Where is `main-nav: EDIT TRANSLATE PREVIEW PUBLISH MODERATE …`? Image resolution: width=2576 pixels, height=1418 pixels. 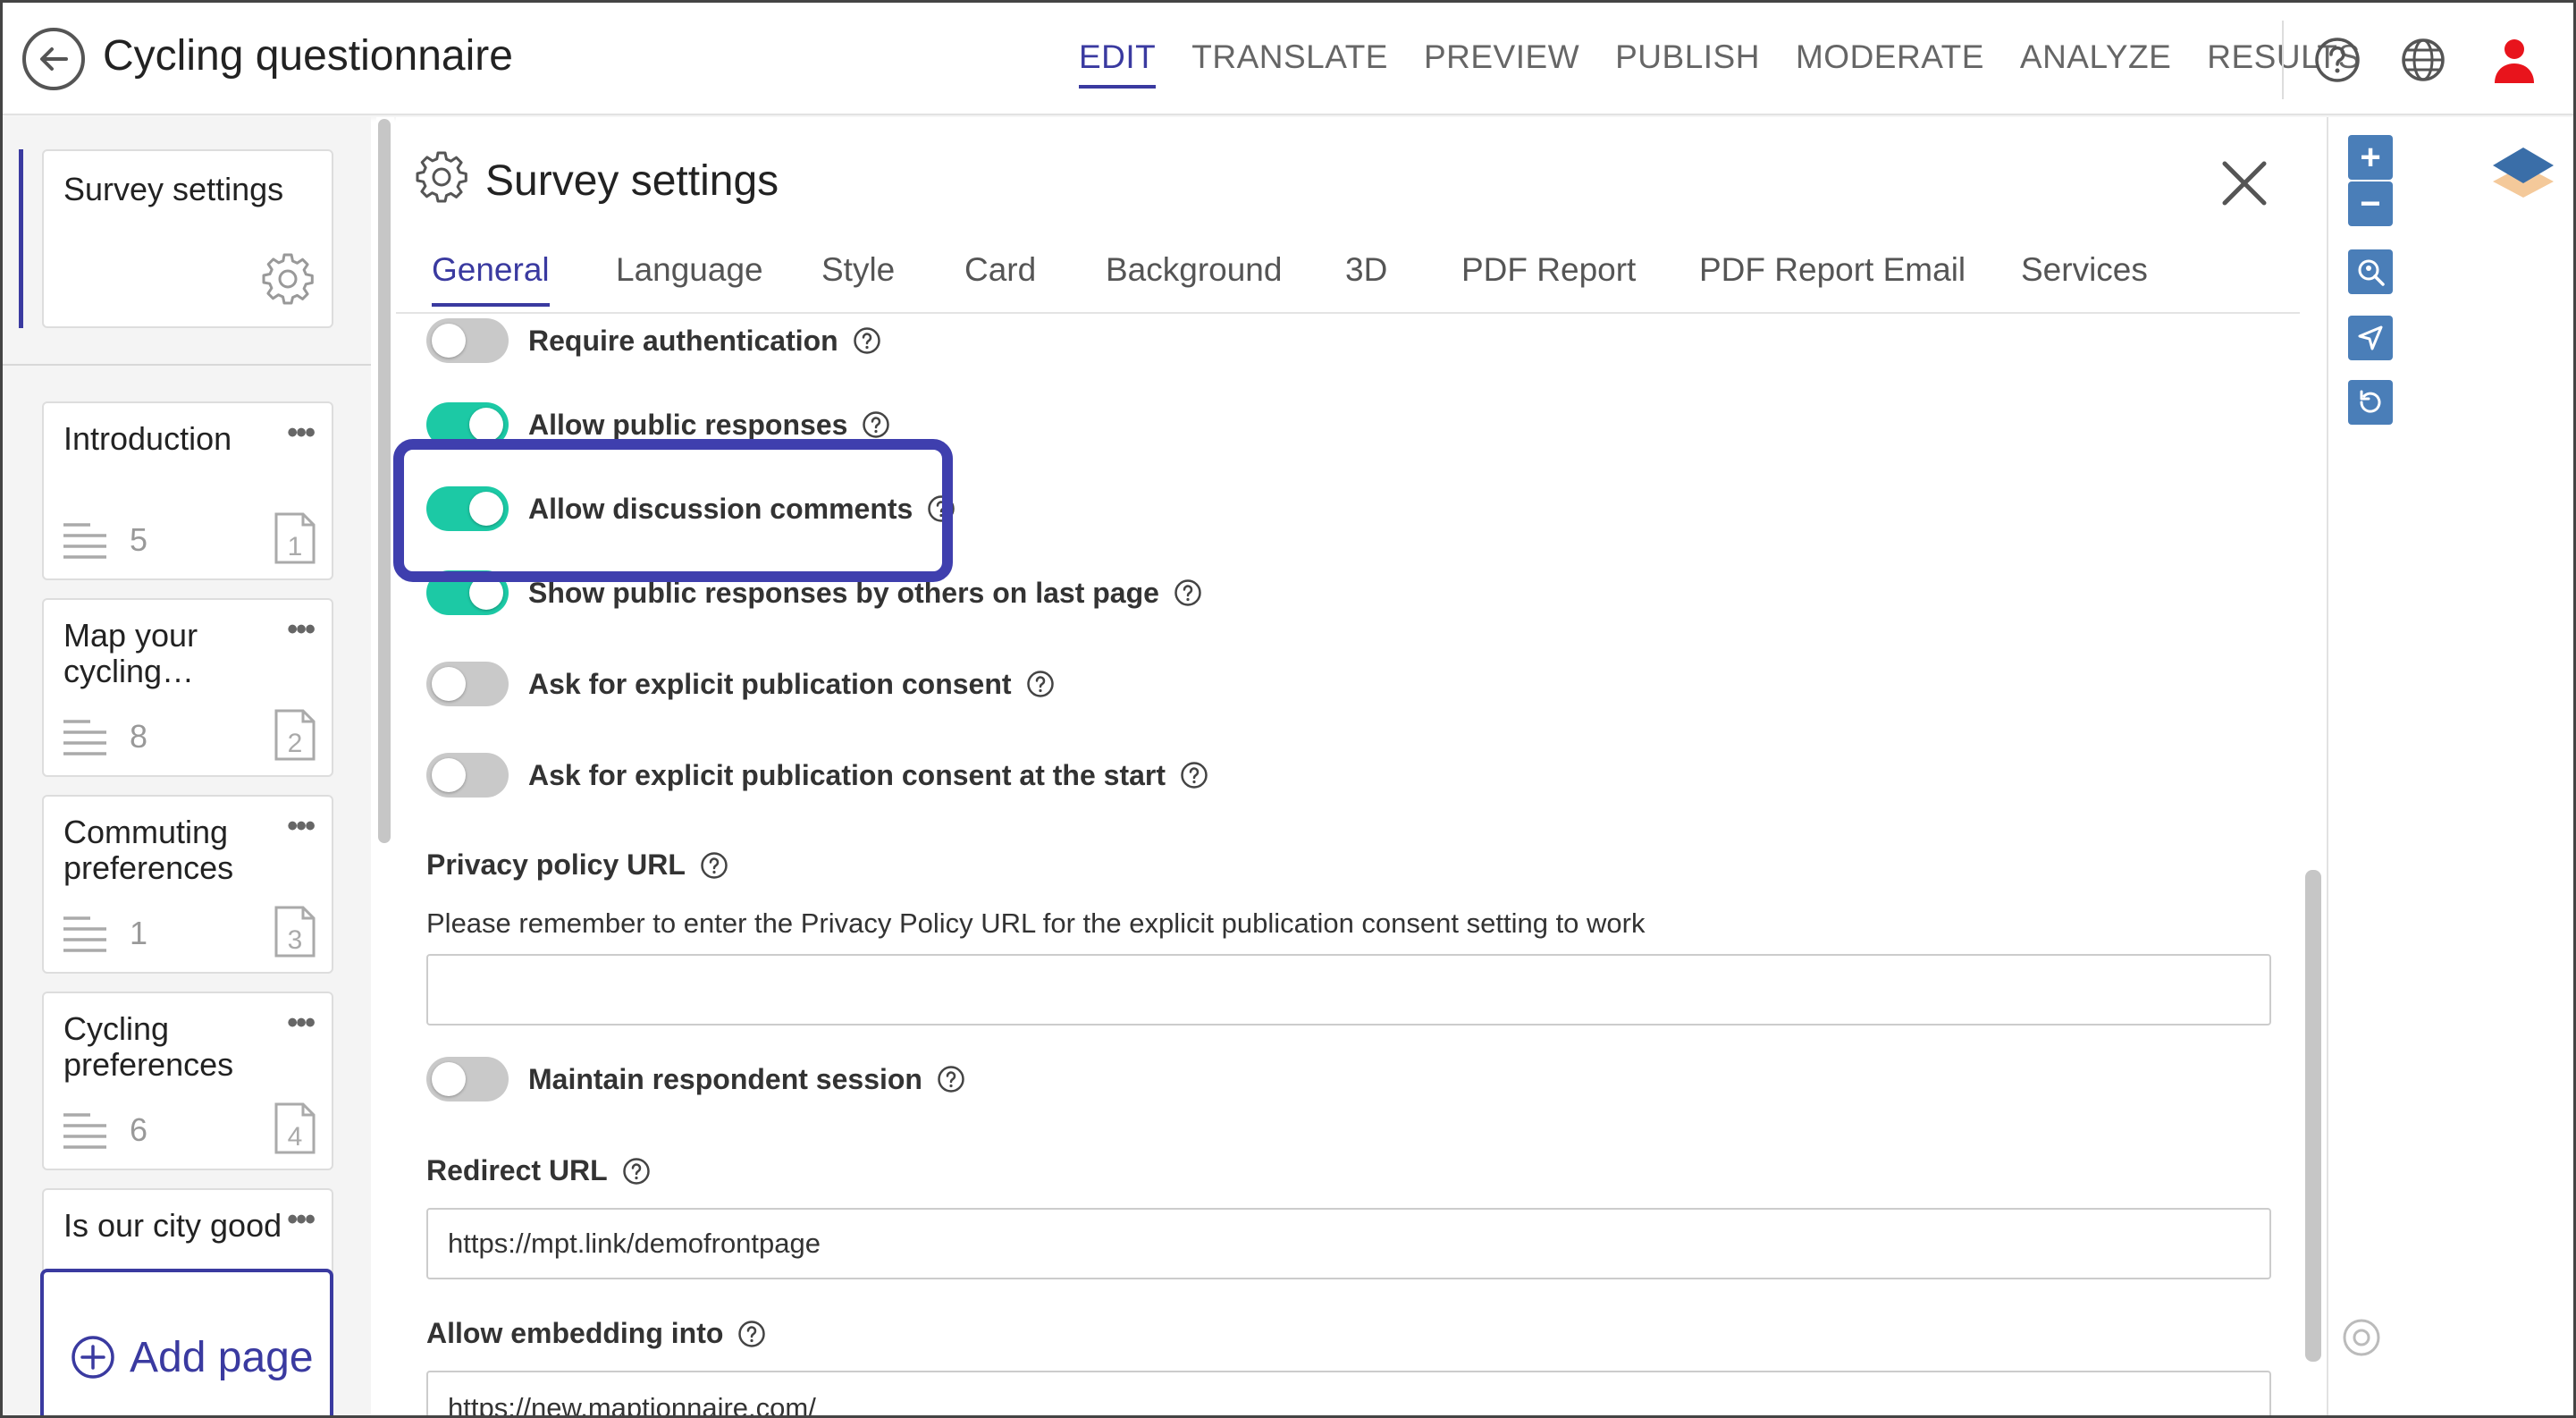
main-nav: EDIT TRANSLATE PREVIEW PUBLISH MODERATE … is located at coordinates (1738, 64).